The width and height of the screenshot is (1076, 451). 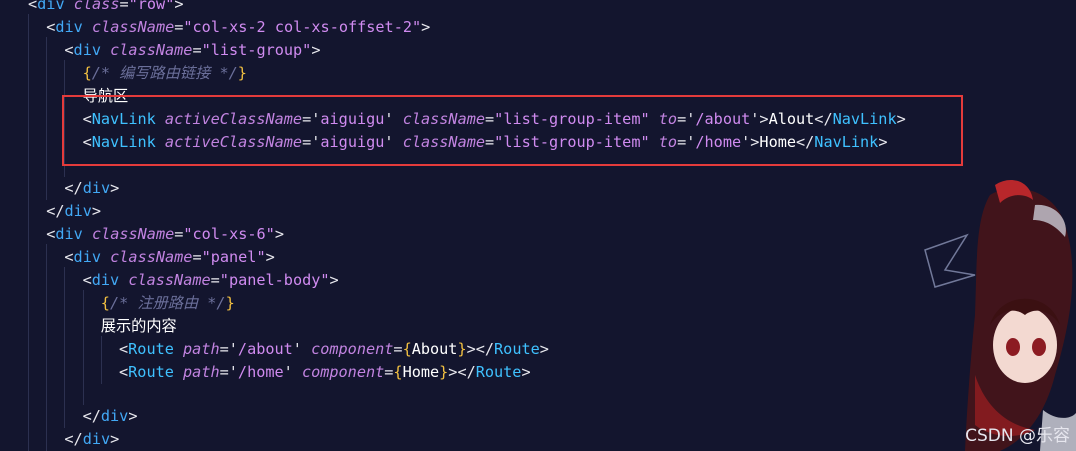 I want to click on code-line: <div class="row">, so click(x=106, y=8).